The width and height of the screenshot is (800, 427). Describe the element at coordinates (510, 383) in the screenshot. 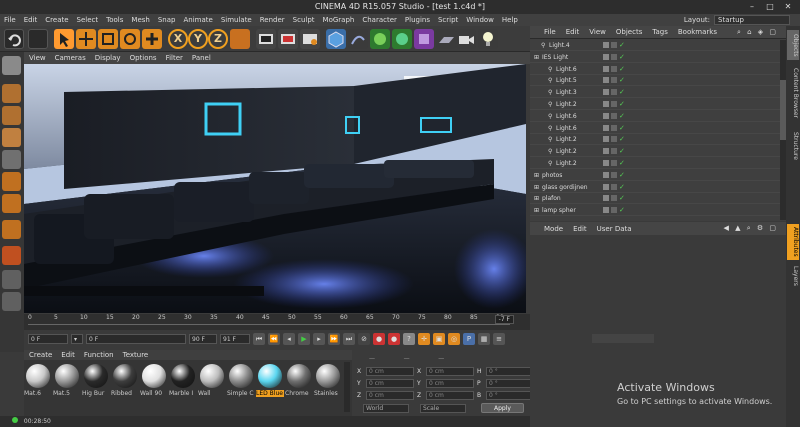

I see `coord-rot-p: 0 °` at that location.